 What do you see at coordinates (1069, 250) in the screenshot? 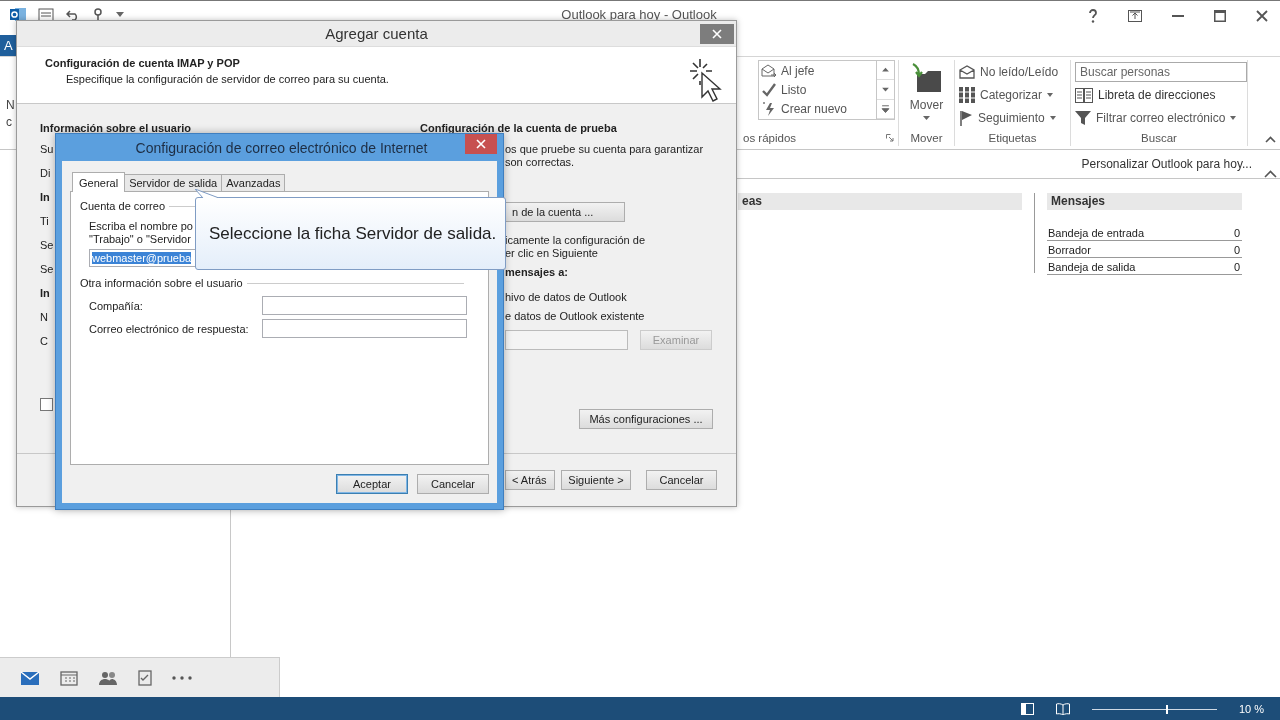
I see `folder-name: Borrador` at bounding box center [1069, 250].